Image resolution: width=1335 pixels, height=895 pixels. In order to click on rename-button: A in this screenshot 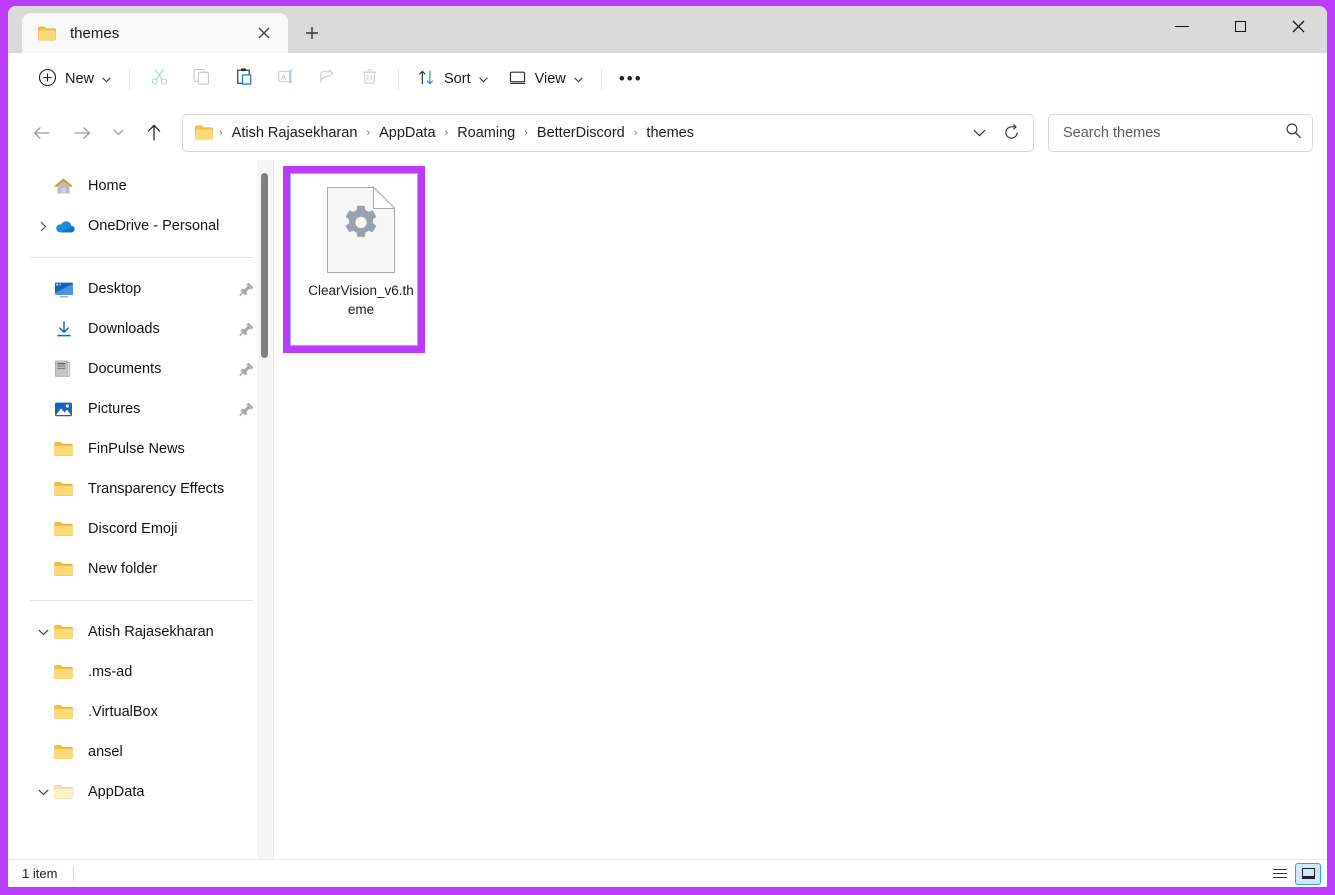, I will do `click(285, 79)`.